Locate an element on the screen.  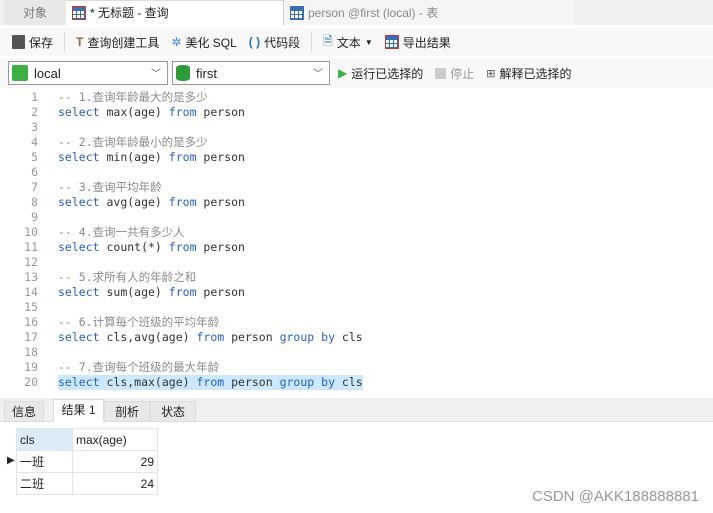
beautify-sql-button: ✲ 美化 SQL is located at coordinates (203, 42).